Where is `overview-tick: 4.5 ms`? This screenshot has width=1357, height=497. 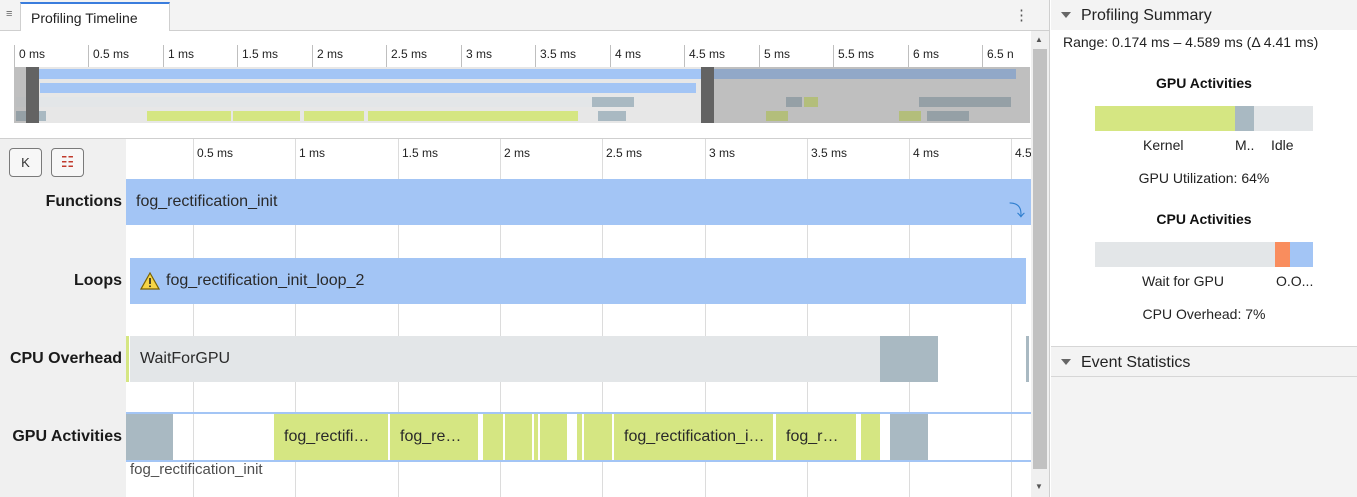
overview-tick: 4.5 ms is located at coordinates (704, 56).